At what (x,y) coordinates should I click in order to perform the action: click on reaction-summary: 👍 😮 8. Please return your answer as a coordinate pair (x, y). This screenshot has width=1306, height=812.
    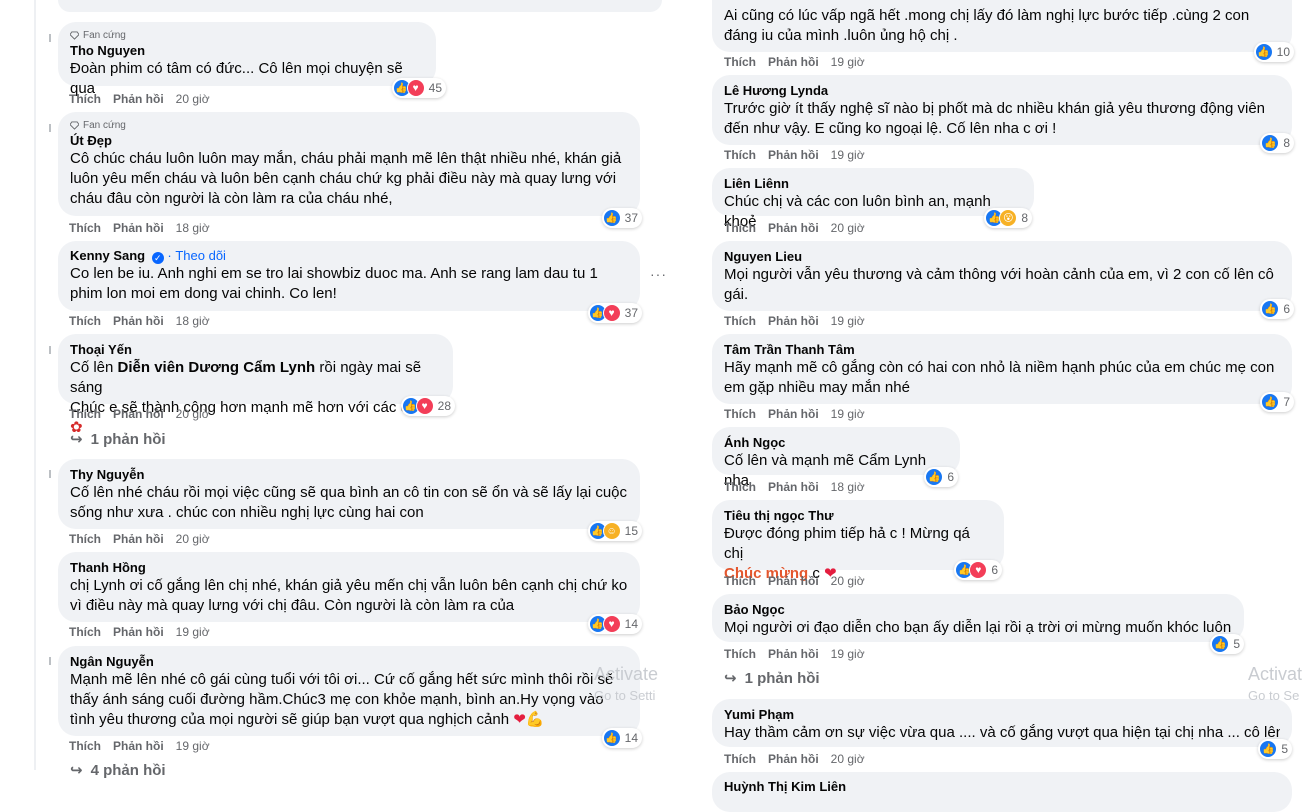
    Looking at the image, I should click on (1008, 218).